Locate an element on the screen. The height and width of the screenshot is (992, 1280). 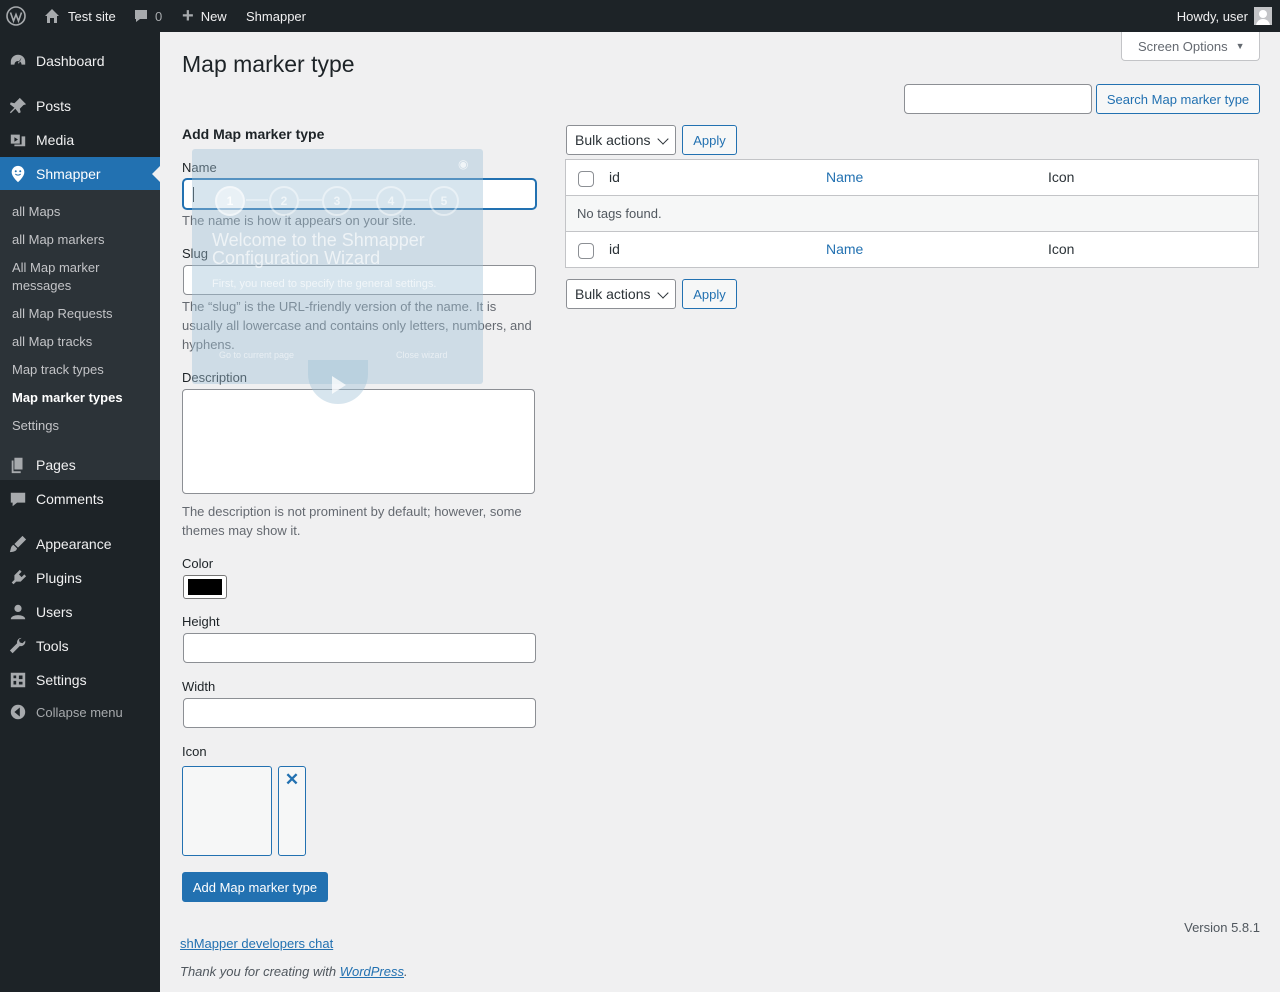
wordpress-logo-icon is located at coordinates (16, 16).